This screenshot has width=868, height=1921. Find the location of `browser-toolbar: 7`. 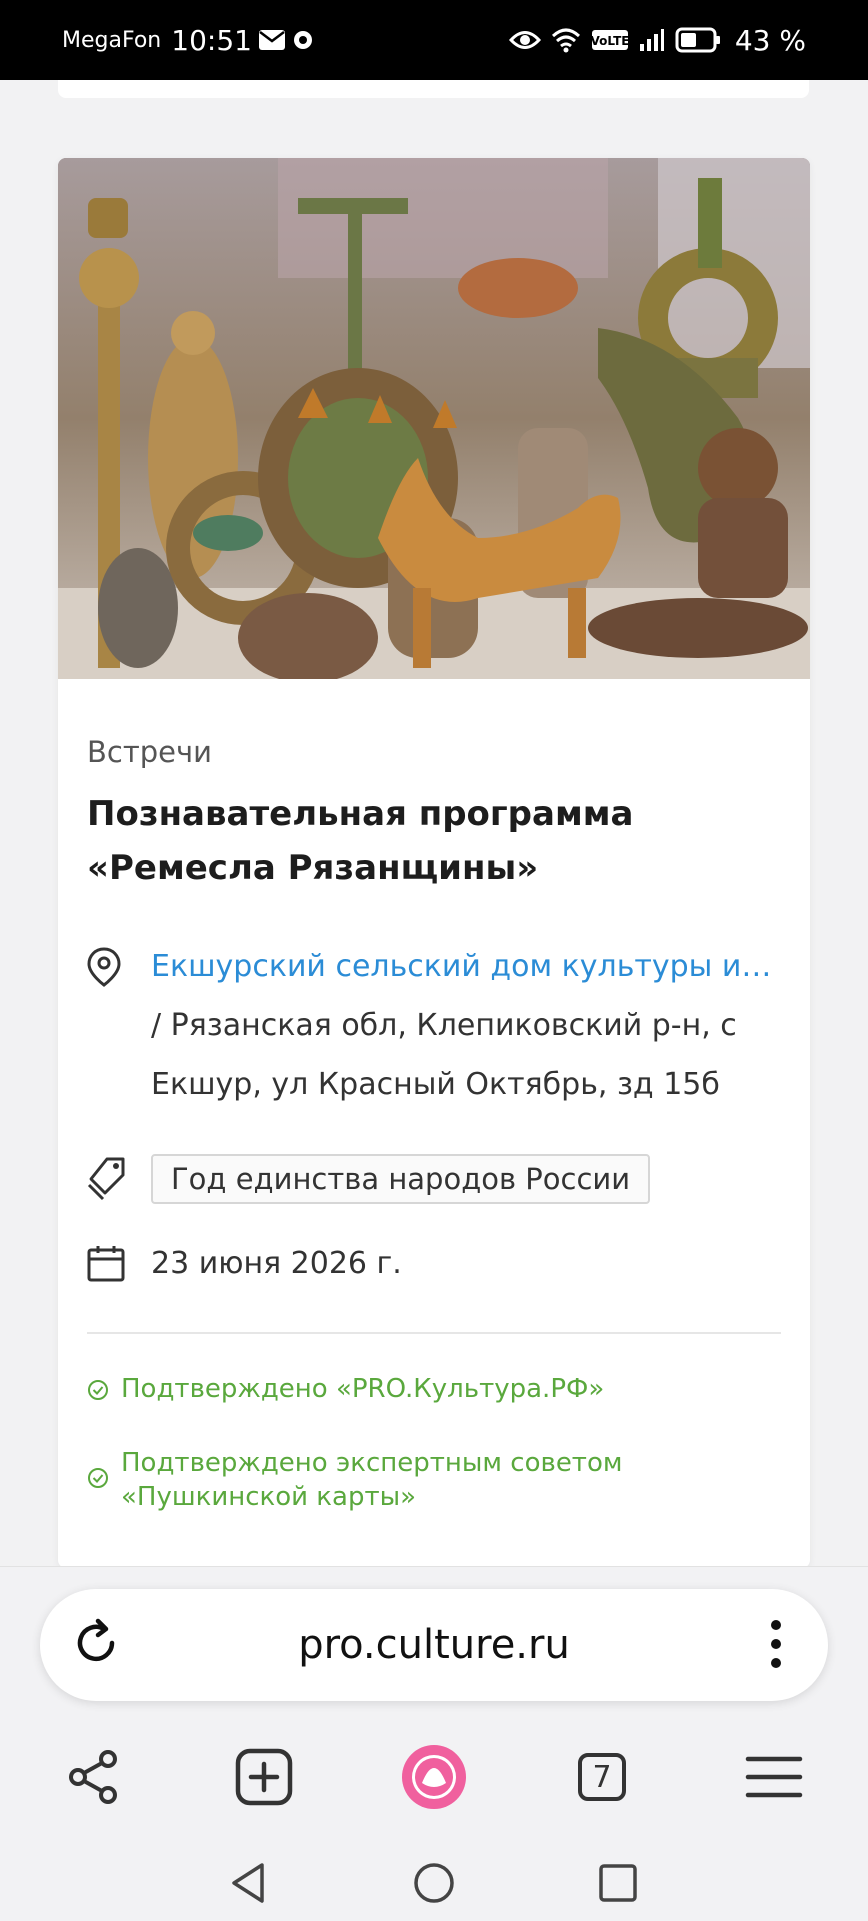

browser-toolbar: 7 is located at coordinates (434, 1787).